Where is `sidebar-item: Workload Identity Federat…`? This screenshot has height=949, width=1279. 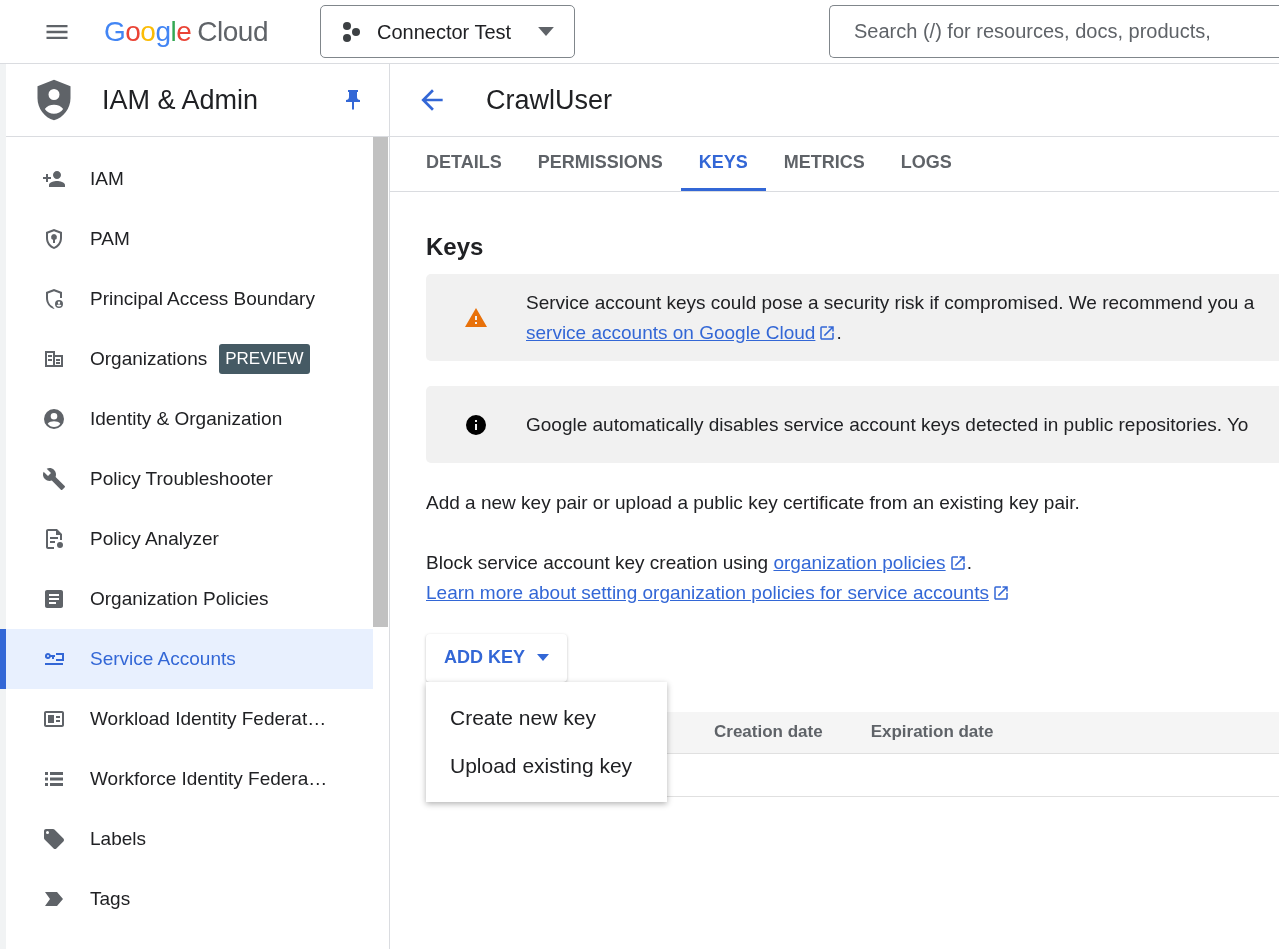
sidebar-item: Workload Identity Federat… is located at coordinates (186, 719).